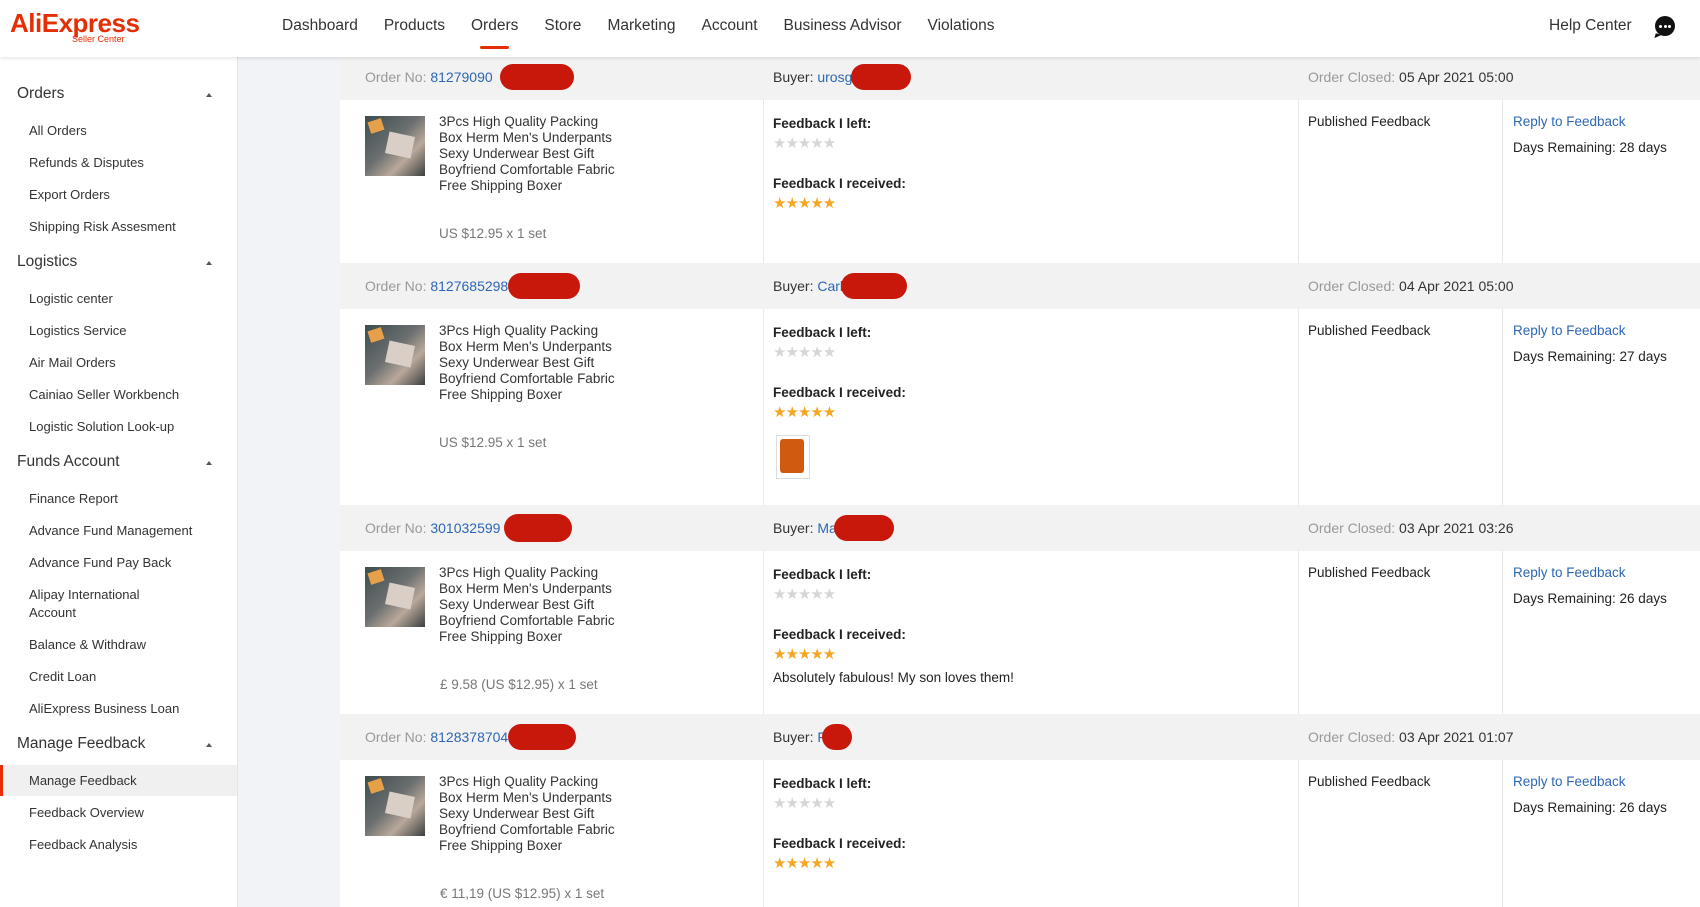 The width and height of the screenshot is (1700, 907). Describe the element at coordinates (124, 813) in the screenshot. I see `sidebar-item-feedback-overview: Feedback Overview` at that location.